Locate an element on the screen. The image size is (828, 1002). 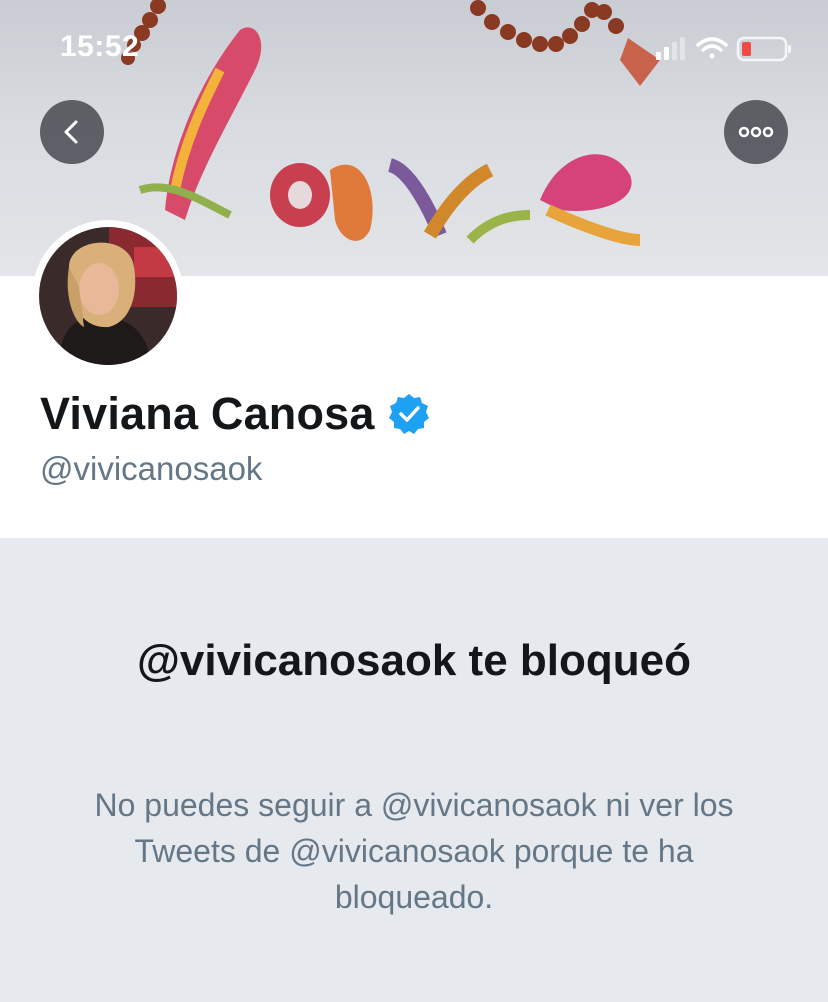
more-options-button is located at coordinates (756, 132).